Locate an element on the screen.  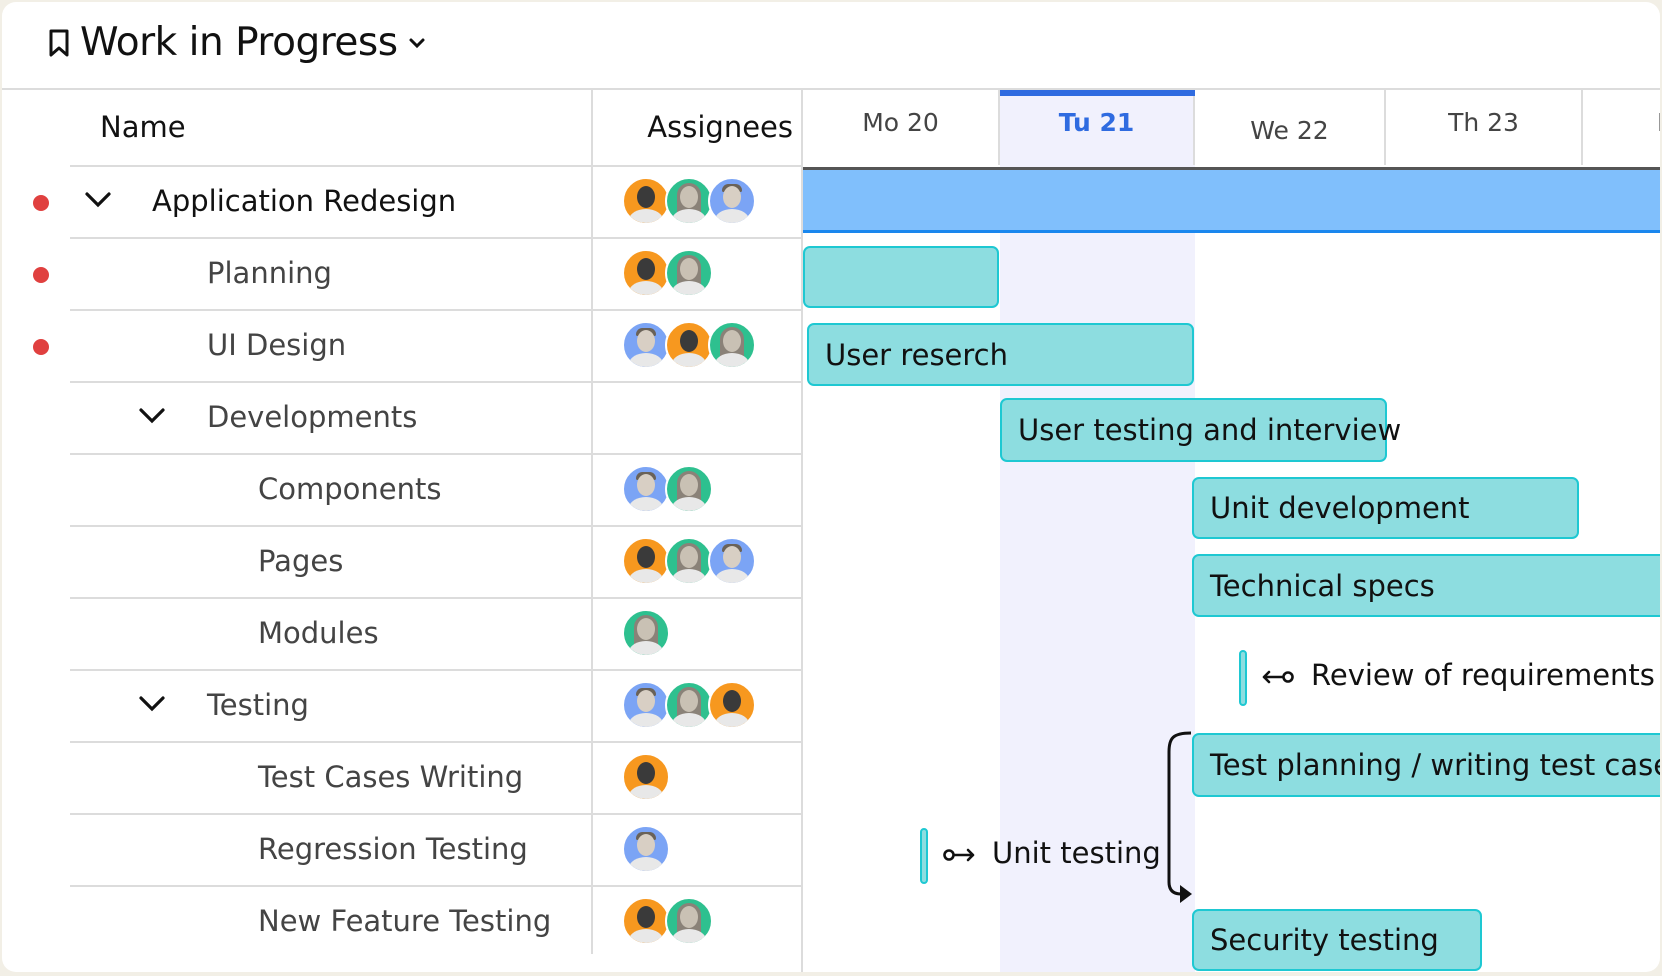
task-bar: Test planning / writing test cases is located at coordinates (1426, 765).